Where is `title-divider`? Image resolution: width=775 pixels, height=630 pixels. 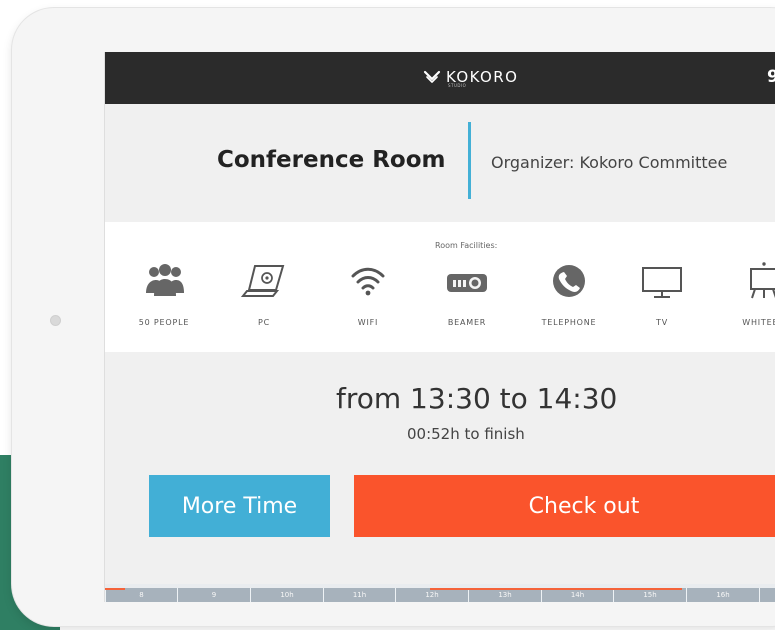 title-divider is located at coordinates (469, 160).